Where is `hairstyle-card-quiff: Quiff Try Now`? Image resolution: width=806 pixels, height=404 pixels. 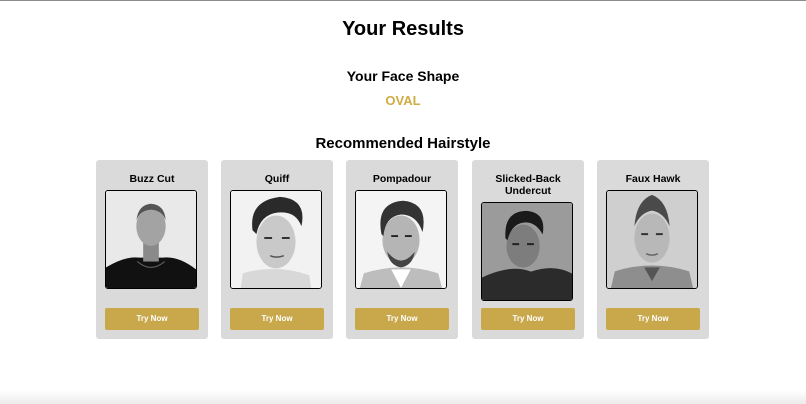 hairstyle-card-quiff: Quiff Try Now is located at coordinates (277, 249).